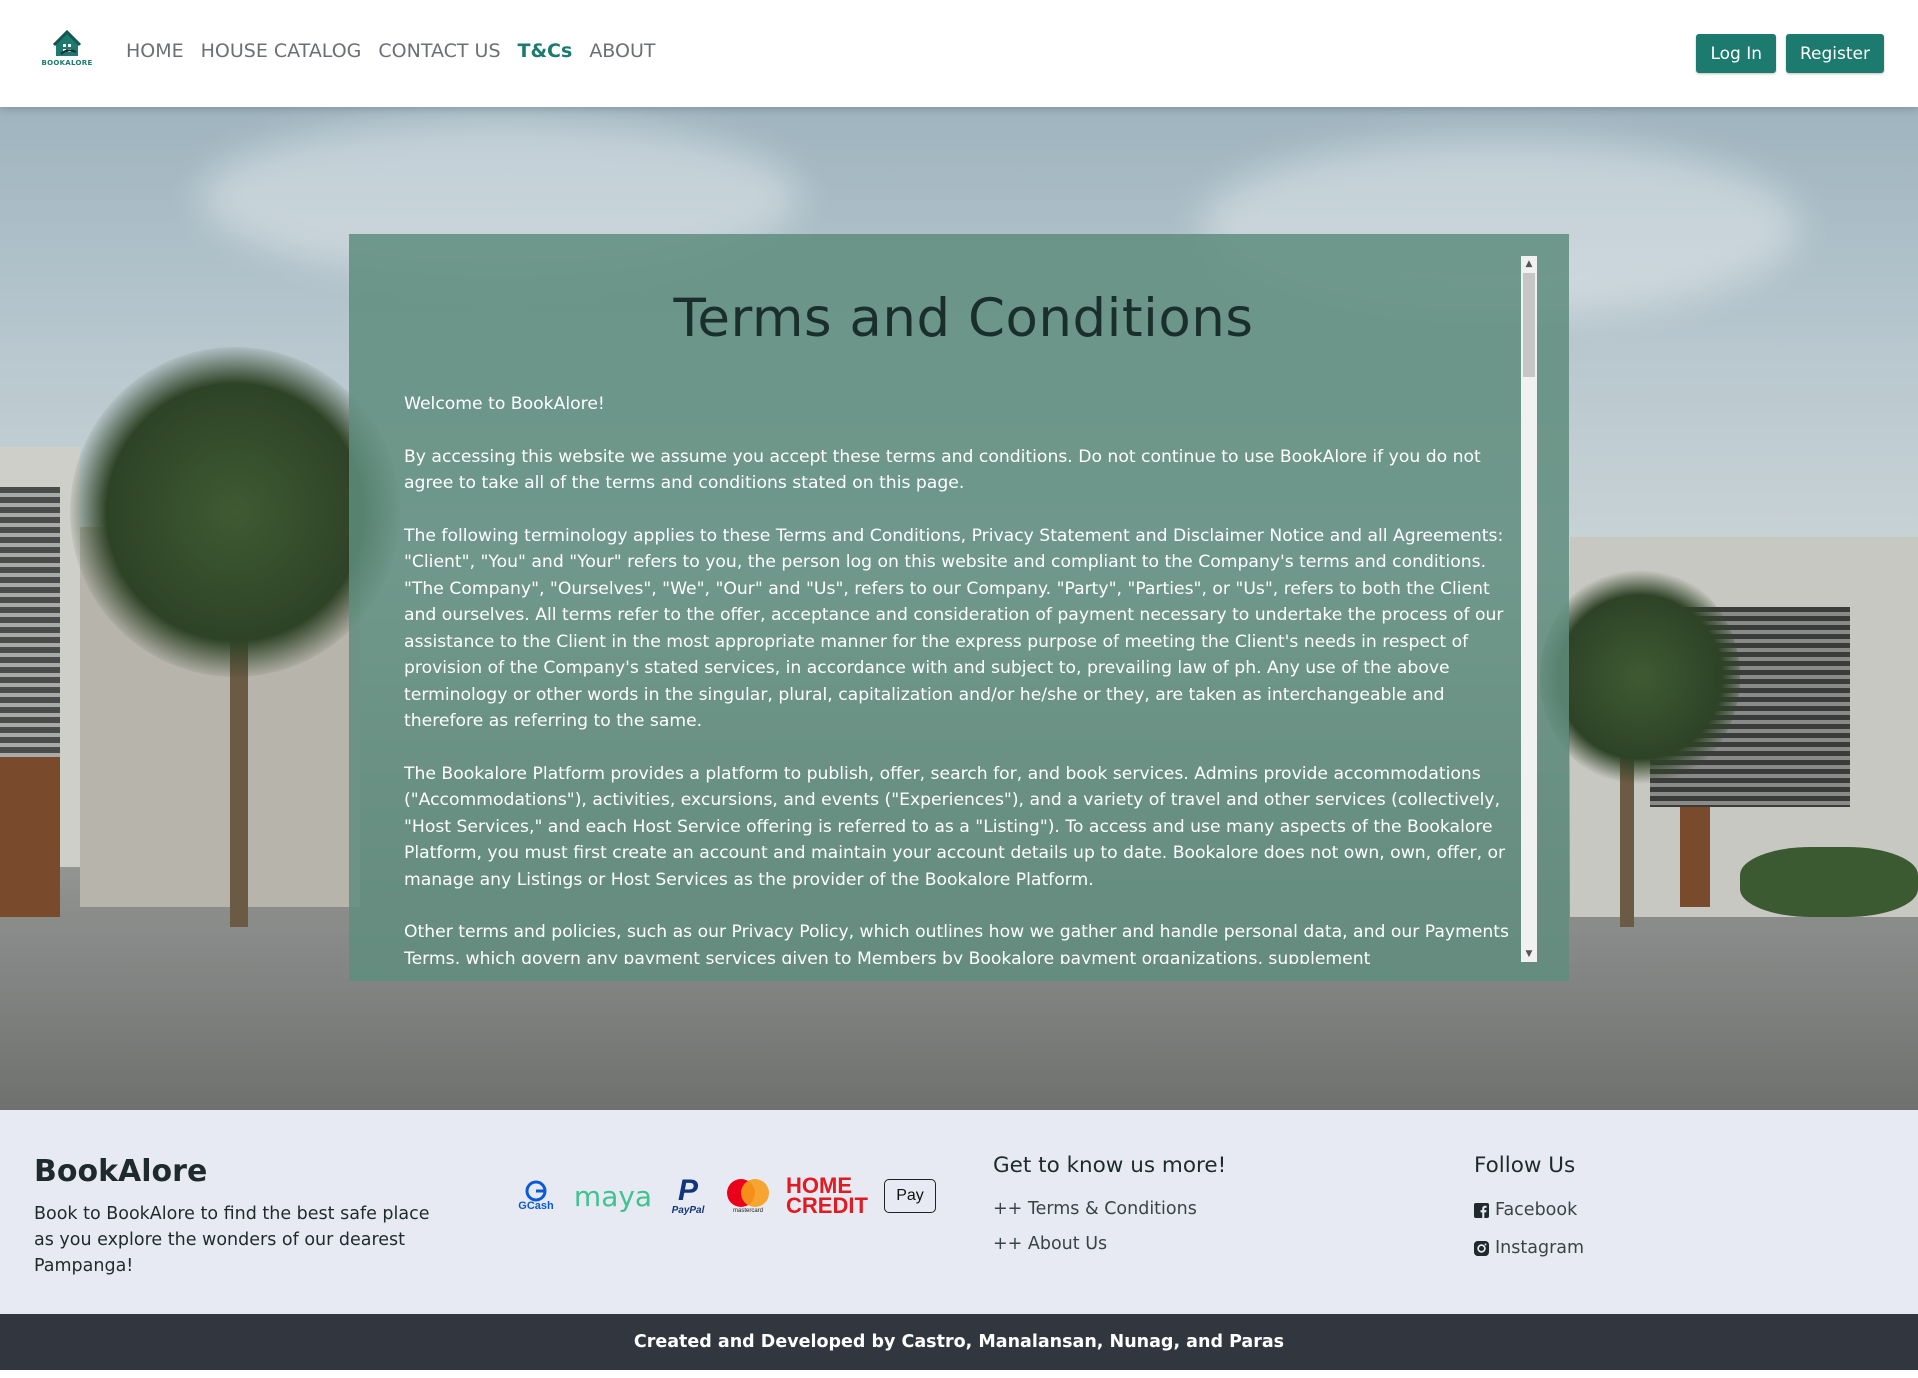  Describe the element at coordinates (910, 1196) in the screenshot. I see `apple-pay-logo: Pay` at that location.